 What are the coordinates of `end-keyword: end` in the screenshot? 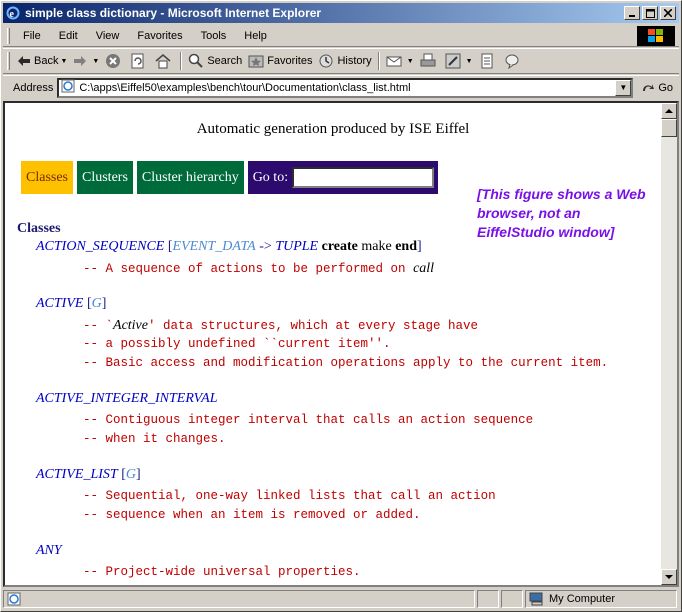 It's located at (406, 246).